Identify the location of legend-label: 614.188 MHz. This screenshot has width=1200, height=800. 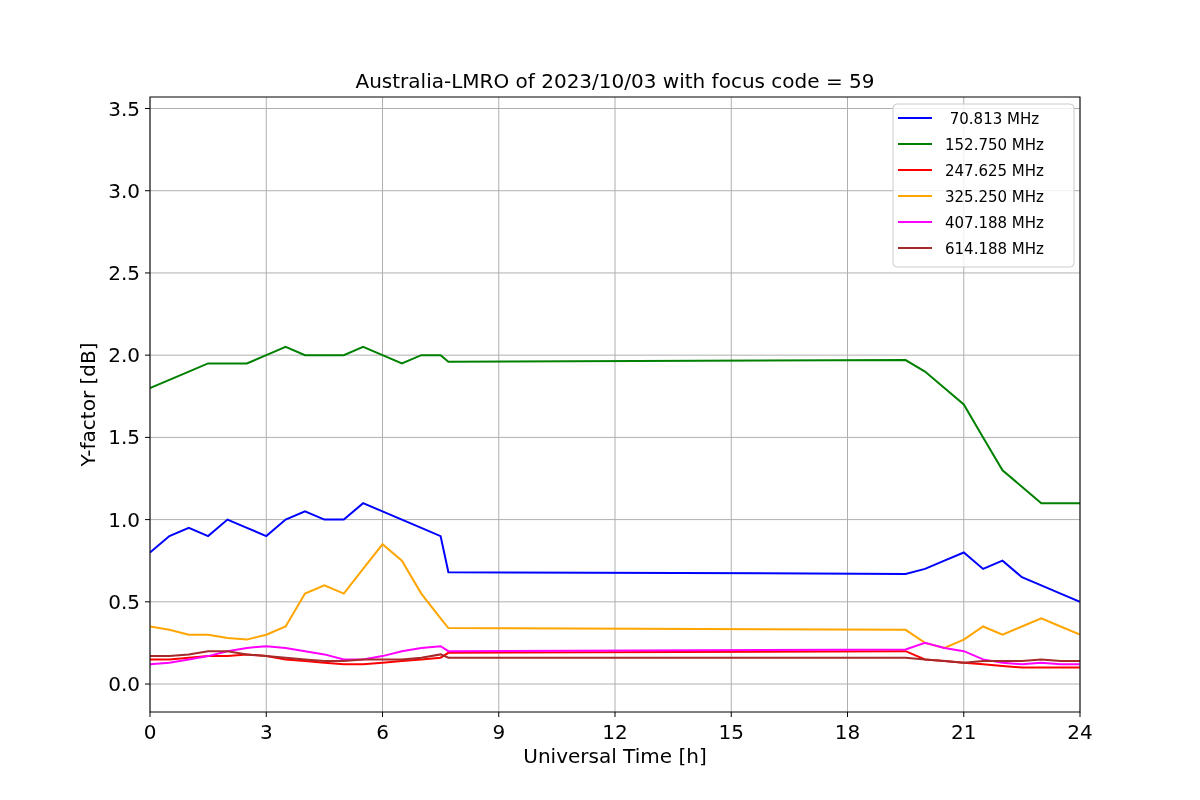
(994, 249).